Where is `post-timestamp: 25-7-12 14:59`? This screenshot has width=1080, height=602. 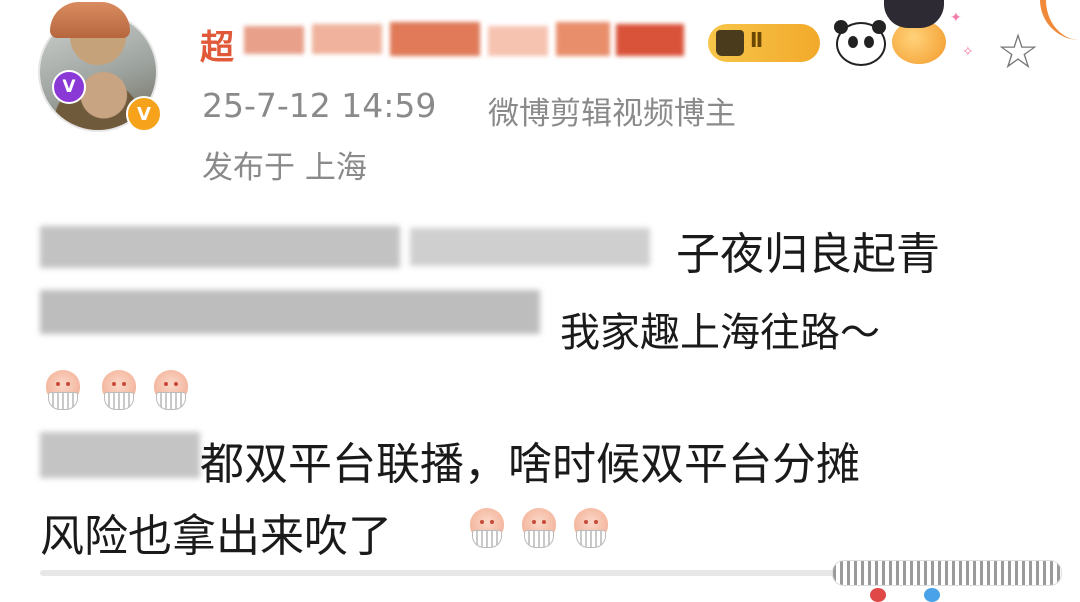 post-timestamp: 25-7-12 14:59 is located at coordinates (319, 105).